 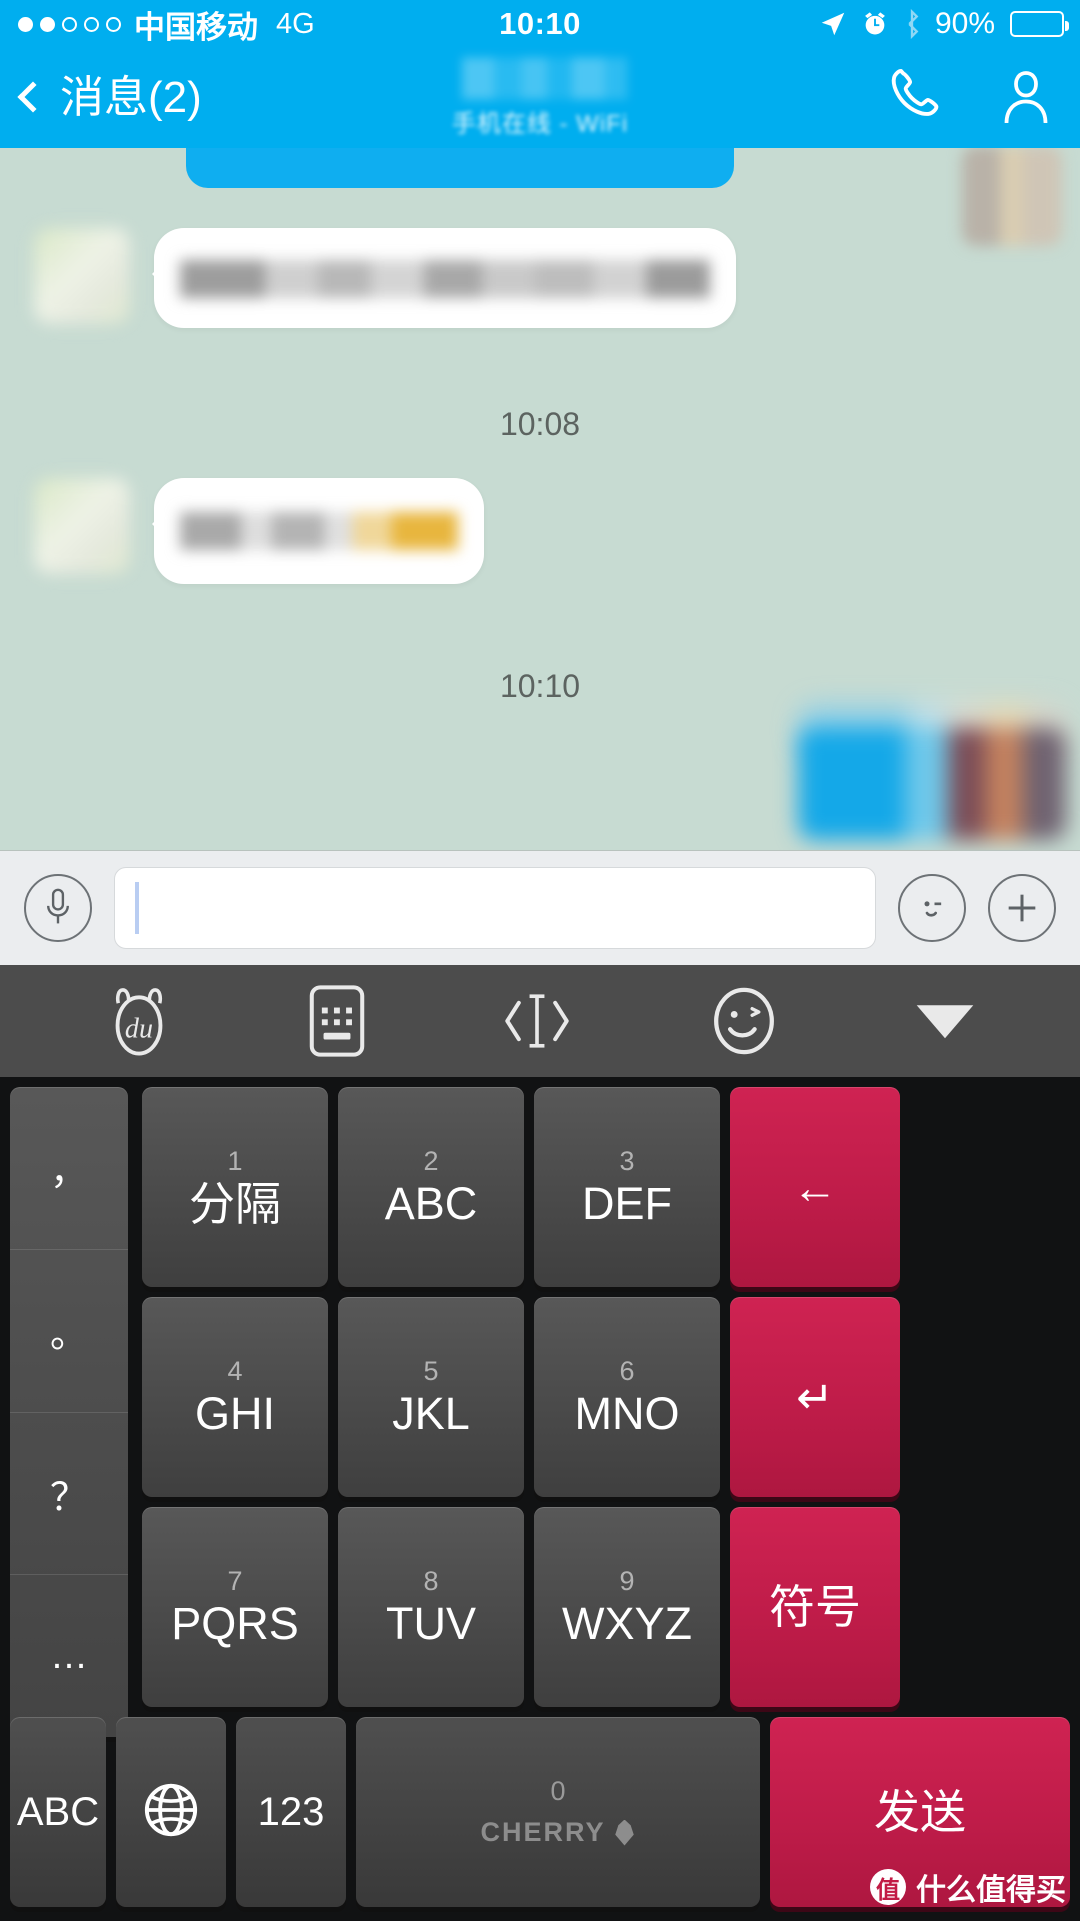 What do you see at coordinates (627, 1581) in the screenshot?
I see `key-number: 9` at bounding box center [627, 1581].